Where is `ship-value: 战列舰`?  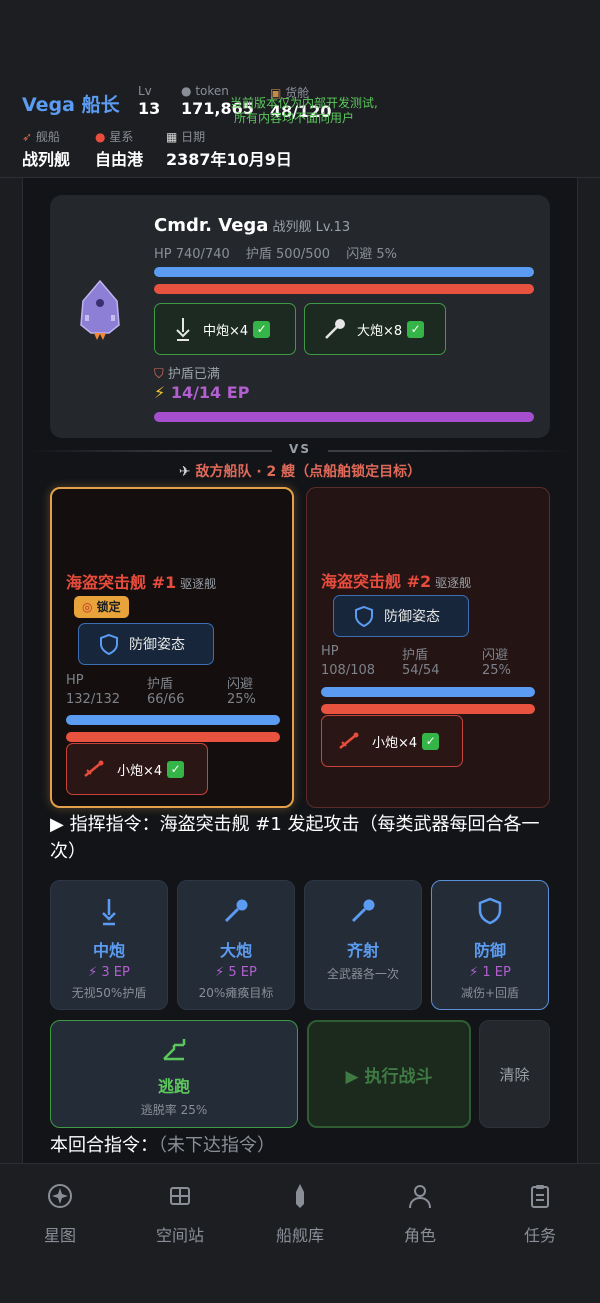
ship-value: 战列舰 is located at coordinates (46, 159).